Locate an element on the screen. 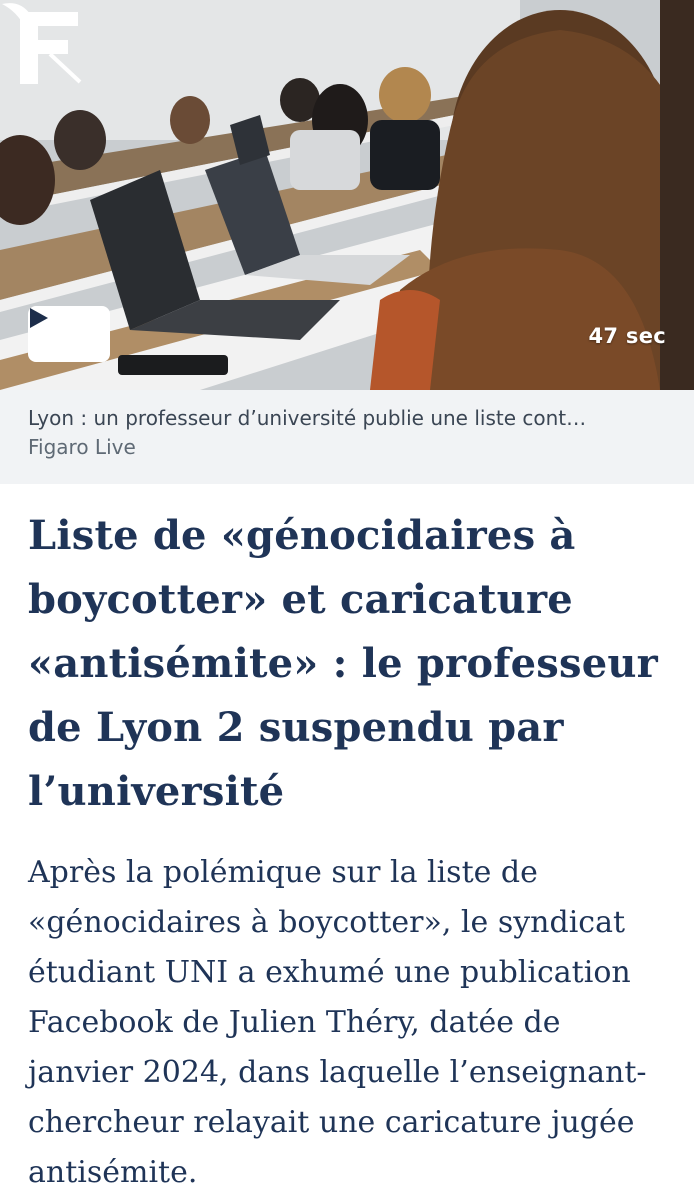 The width and height of the screenshot is (694, 1200). play-button is located at coordinates (69, 334).